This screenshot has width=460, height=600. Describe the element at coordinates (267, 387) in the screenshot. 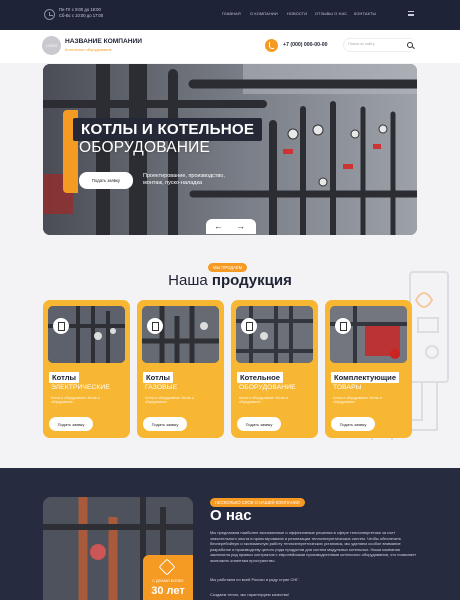

I see `product-subtitle: ОБОРУДОВАНИЕ` at that location.